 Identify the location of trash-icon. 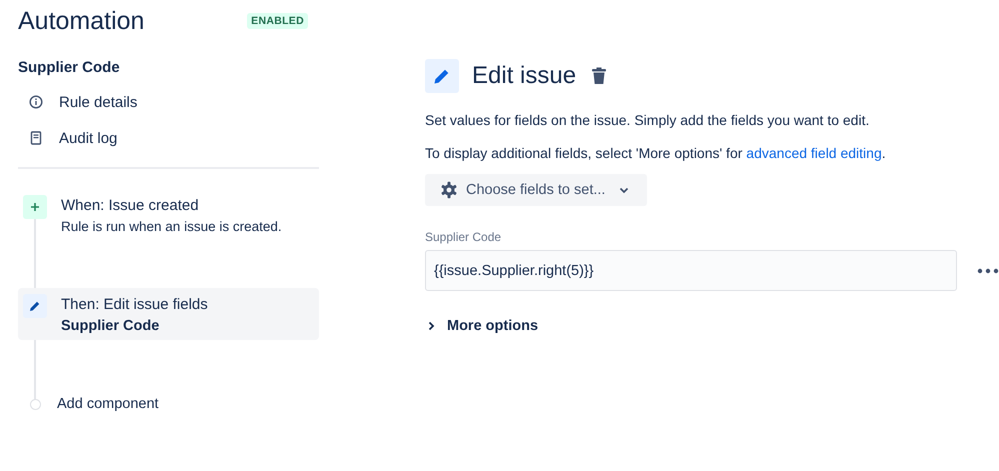
(599, 76).